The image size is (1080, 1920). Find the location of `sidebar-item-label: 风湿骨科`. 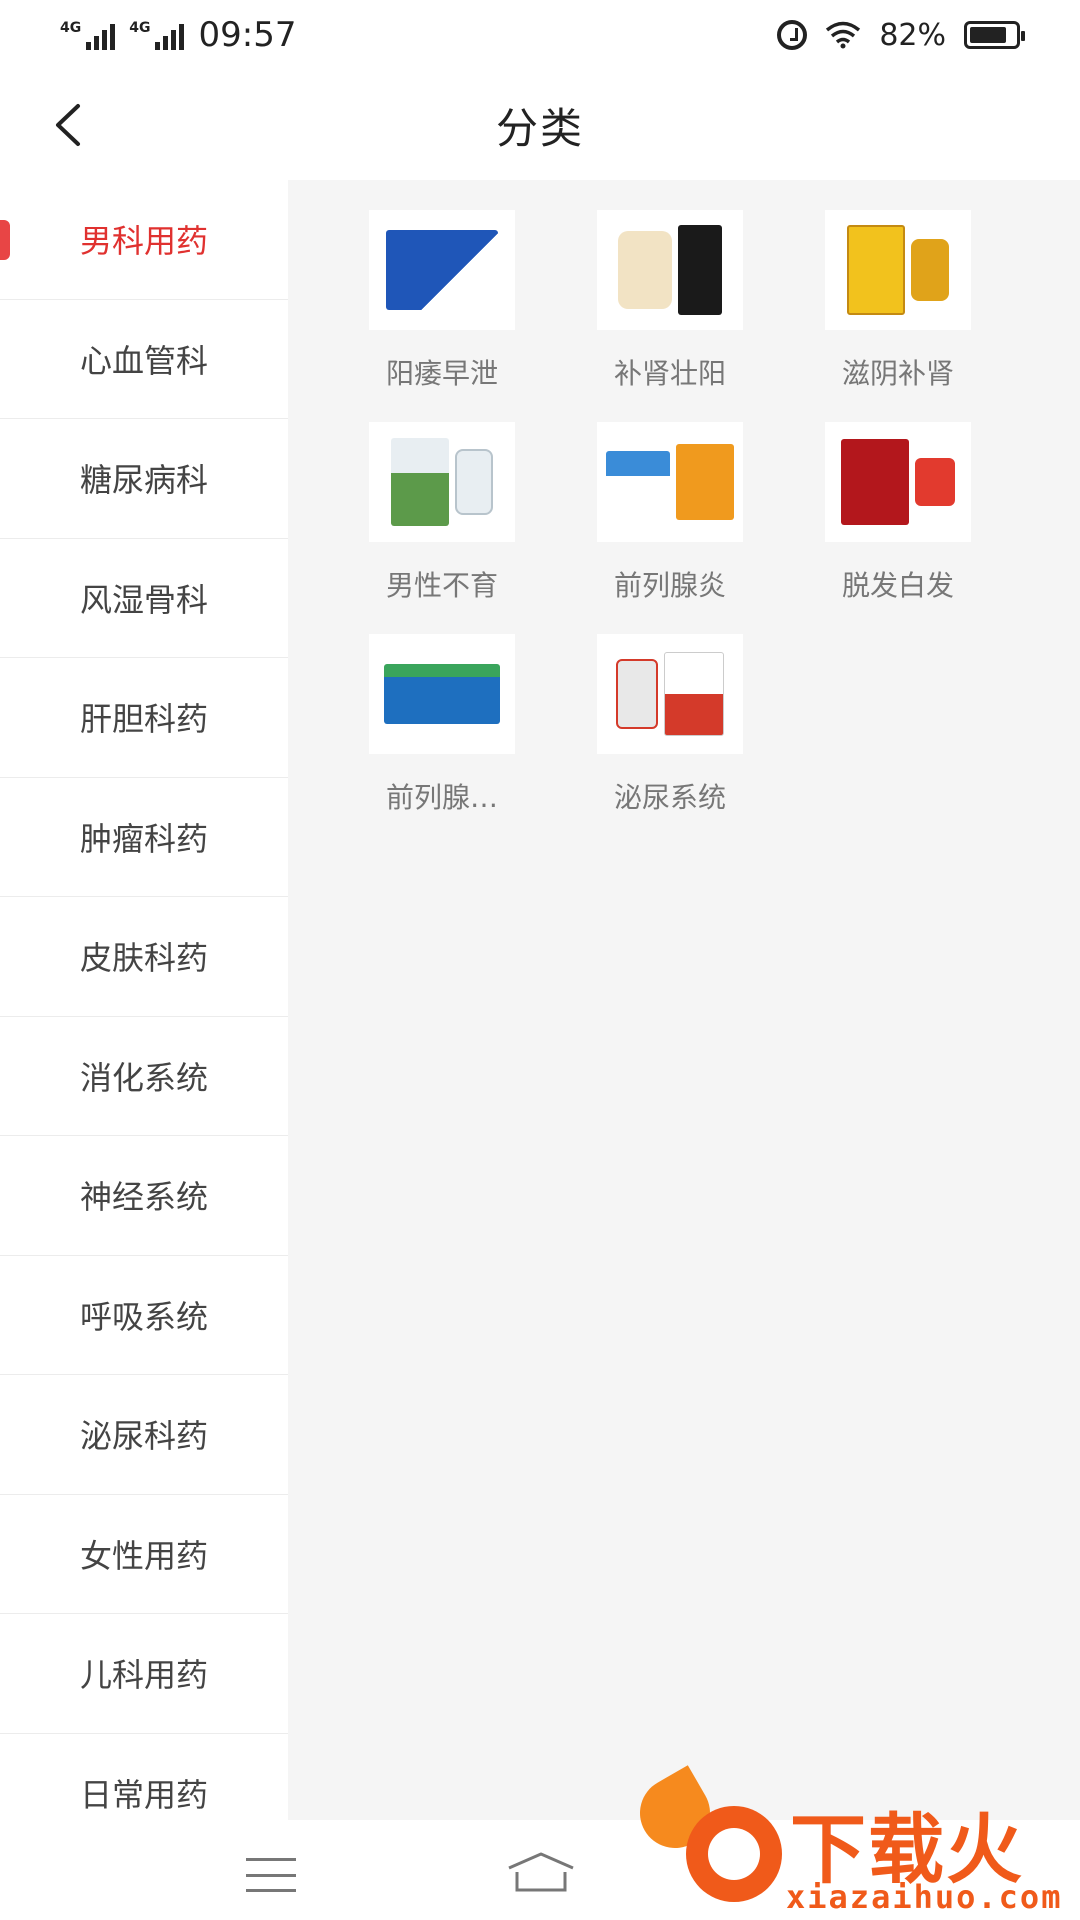

sidebar-item-label: 风湿骨科 is located at coordinates (143, 599).